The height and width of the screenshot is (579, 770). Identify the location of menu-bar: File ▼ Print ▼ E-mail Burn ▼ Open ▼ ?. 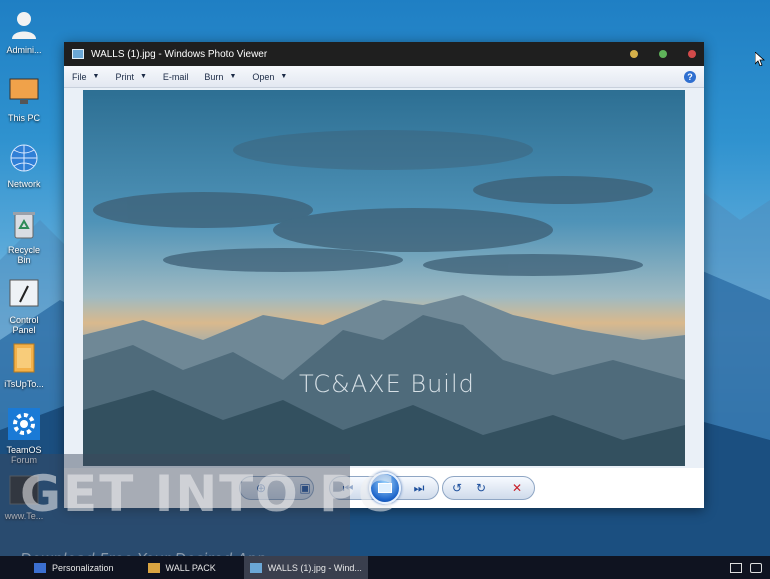
(384, 77).